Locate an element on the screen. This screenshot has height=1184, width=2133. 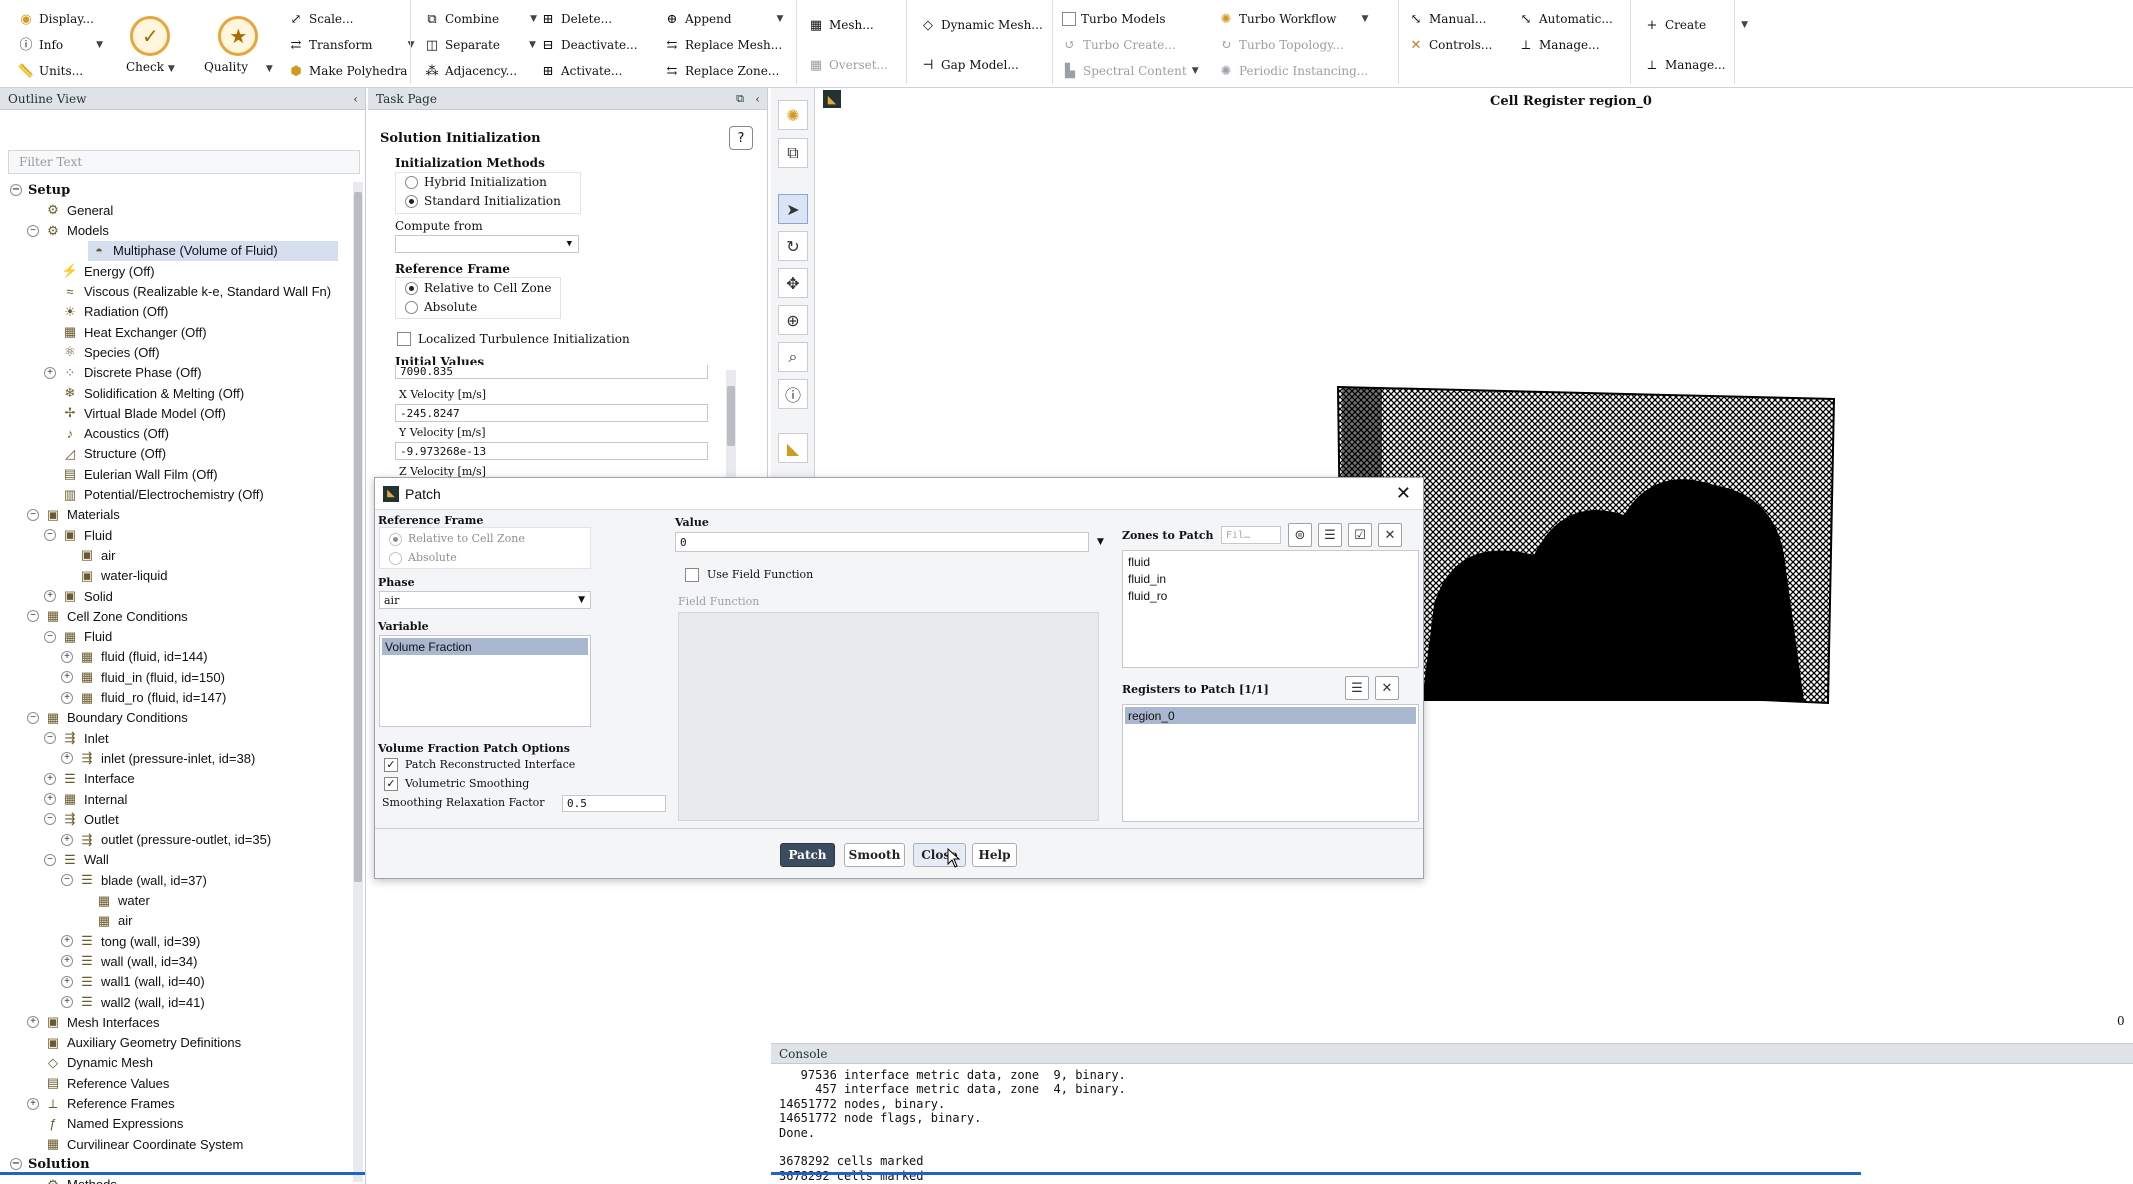
standard-init-radio is located at coordinates (411, 201).